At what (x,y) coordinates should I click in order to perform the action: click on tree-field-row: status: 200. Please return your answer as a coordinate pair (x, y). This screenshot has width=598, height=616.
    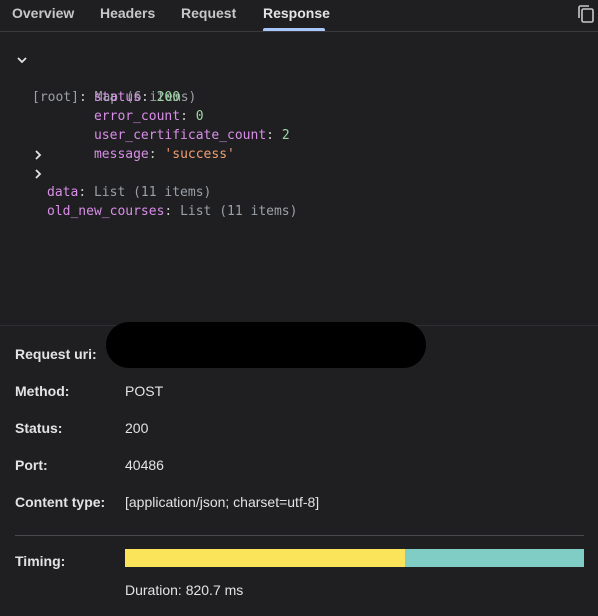
    Looking at the image, I should click on (113, 87).